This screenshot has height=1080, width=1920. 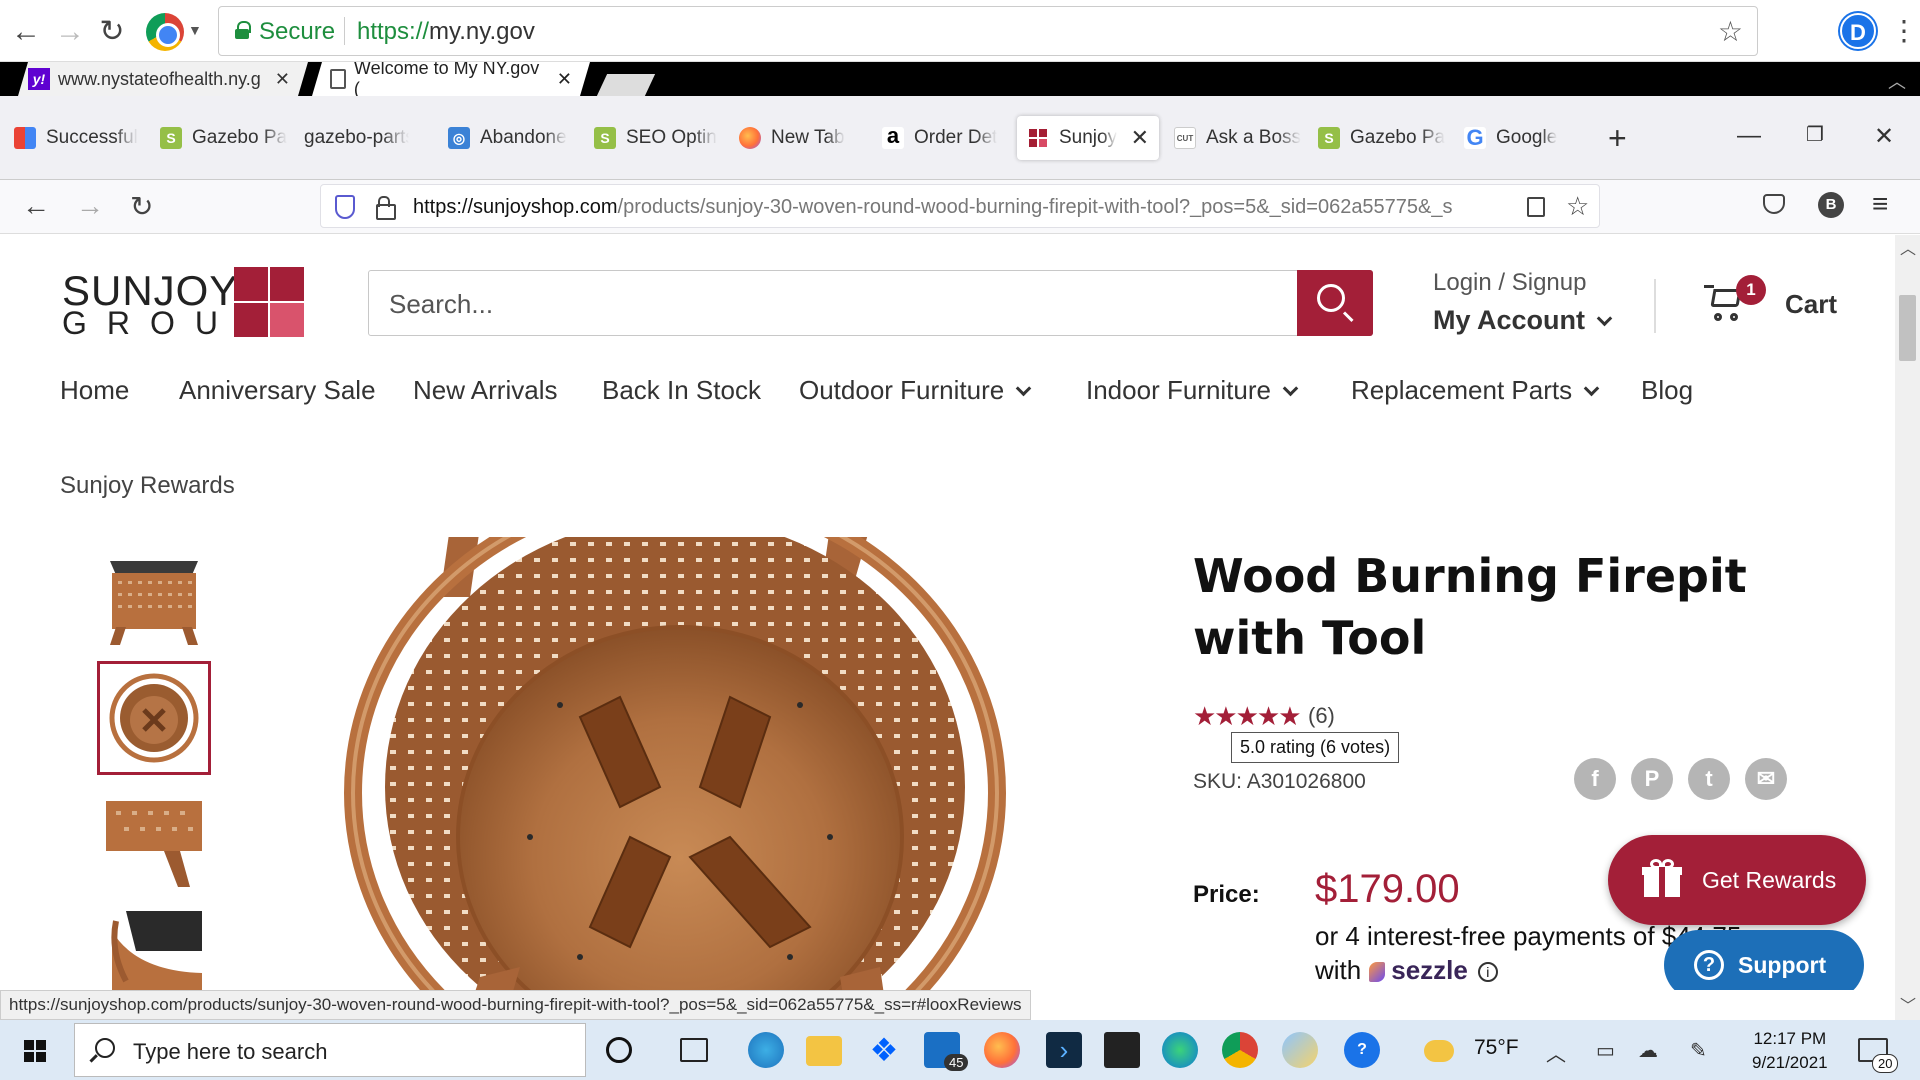 What do you see at coordinates (141, 206) in the screenshot?
I see `reload-icon: ↻` at bounding box center [141, 206].